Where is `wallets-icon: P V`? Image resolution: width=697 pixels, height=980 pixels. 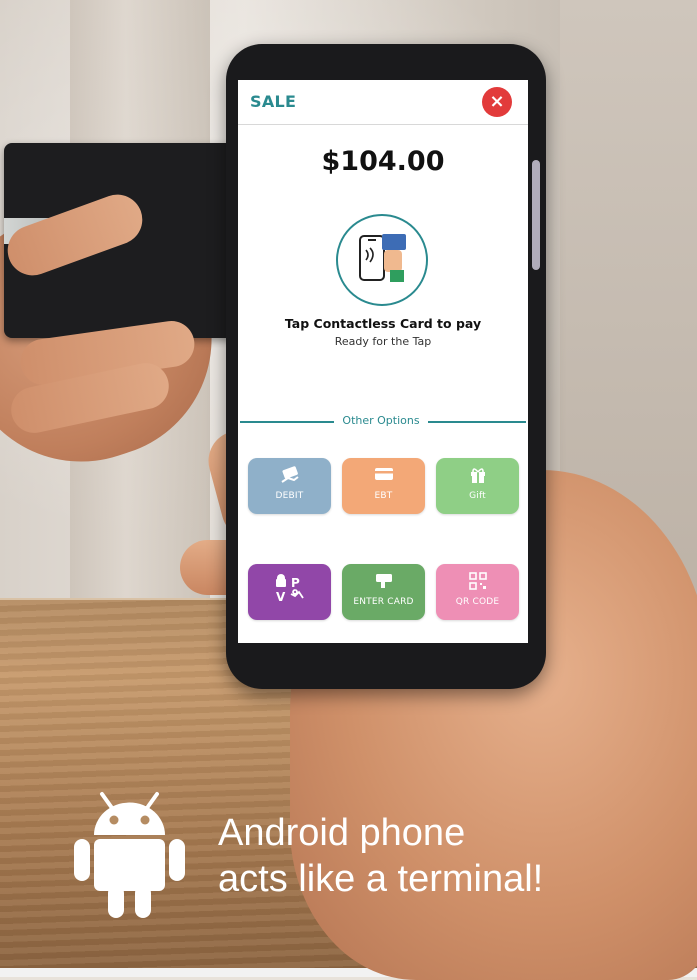
wallets-icon: P V is located at coordinates (289, 588).